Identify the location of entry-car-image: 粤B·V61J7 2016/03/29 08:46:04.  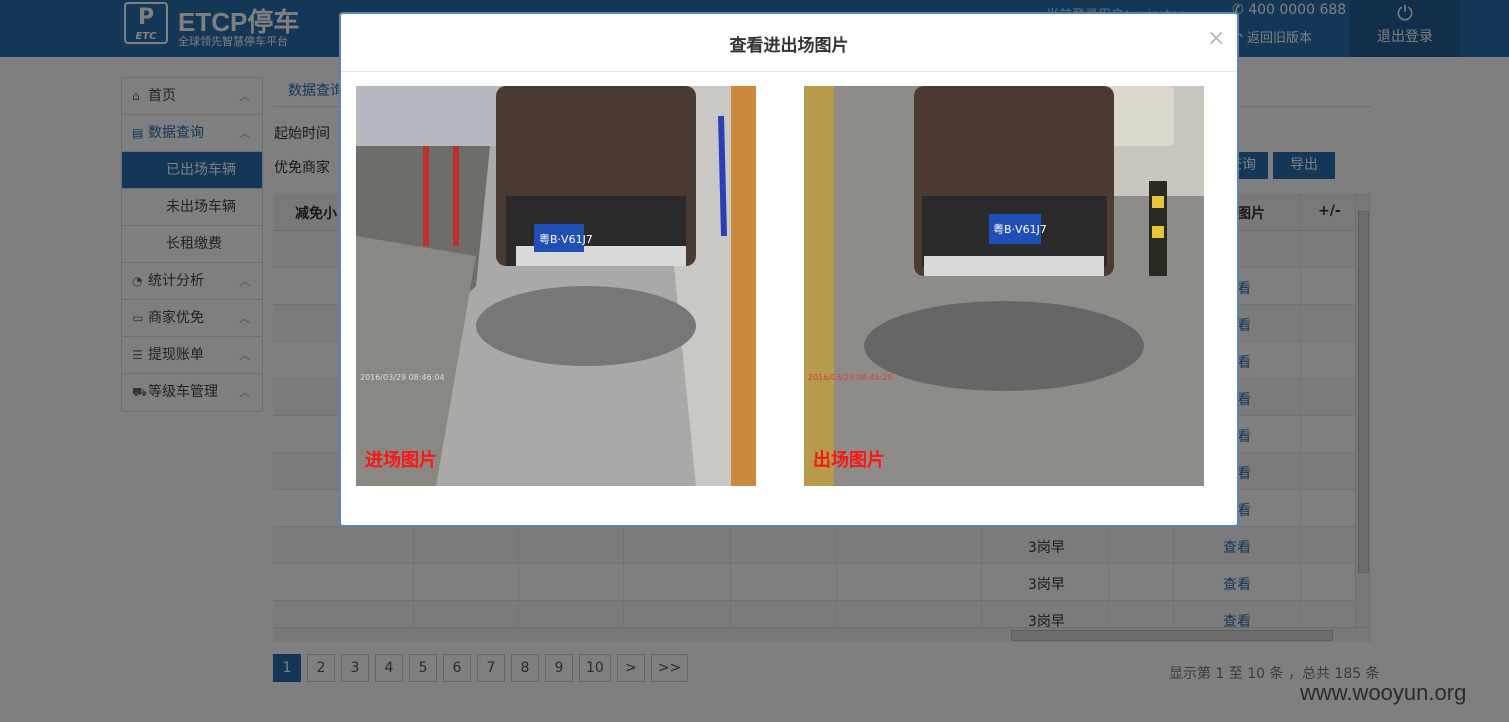
(556, 286).